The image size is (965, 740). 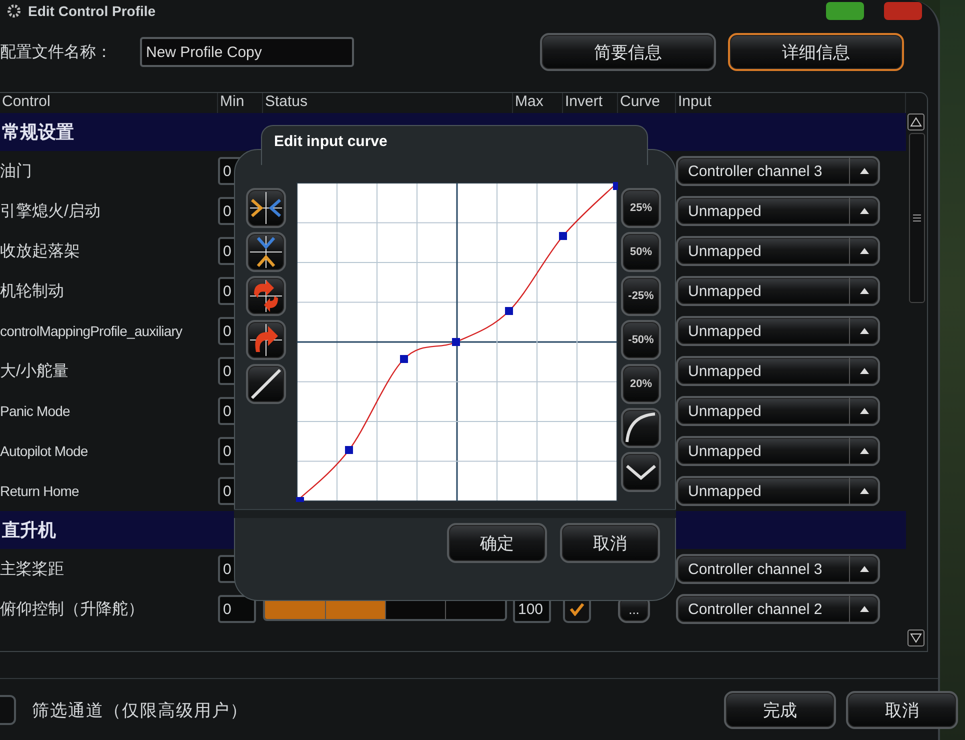 I want to click on min-field: 0, so click(x=237, y=609).